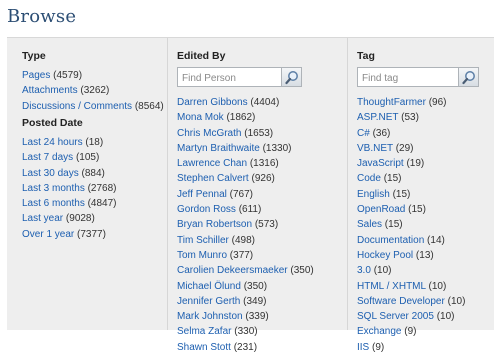 Image resolution: width=500 pixels, height=355 pixels. What do you see at coordinates (410, 118) in the screenshot?
I see `tag-filter-item-count: (53)` at bounding box center [410, 118].